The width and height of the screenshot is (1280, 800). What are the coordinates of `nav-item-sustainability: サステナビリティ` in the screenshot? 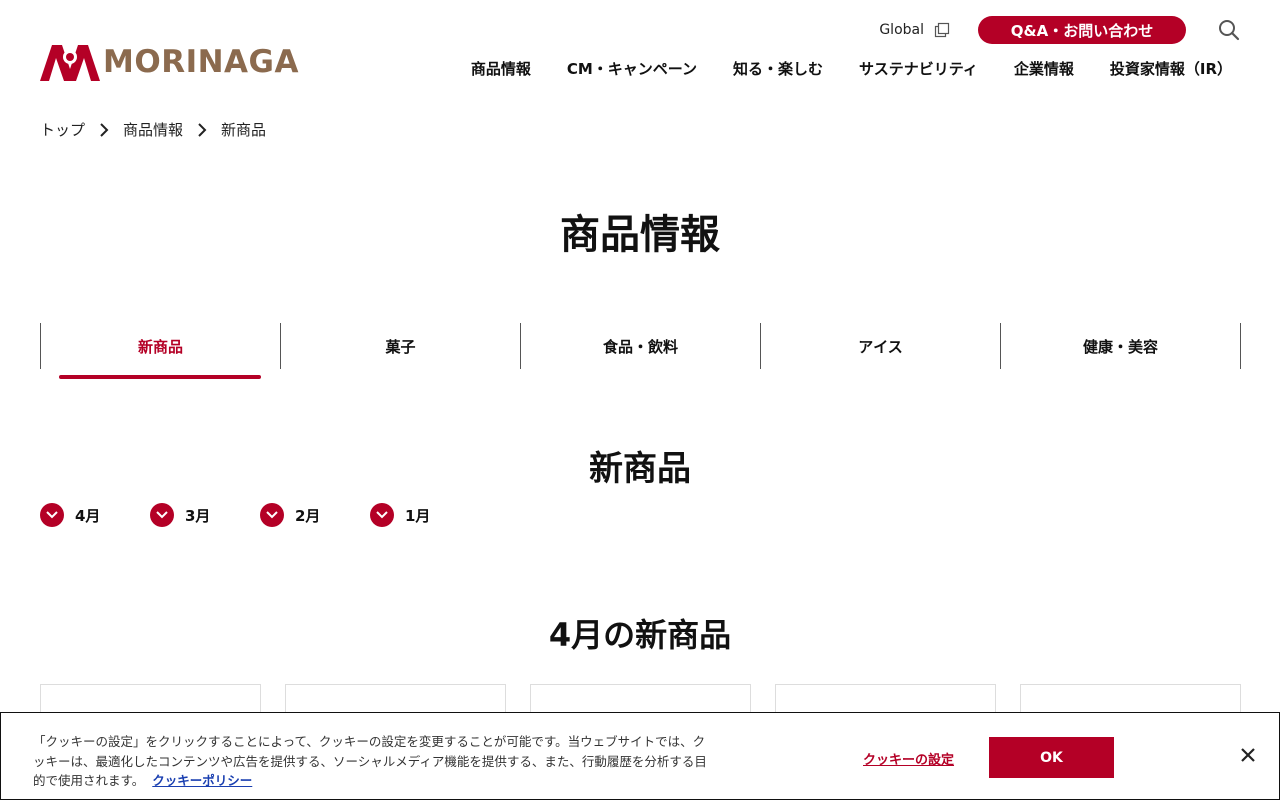 It's located at (918, 68).